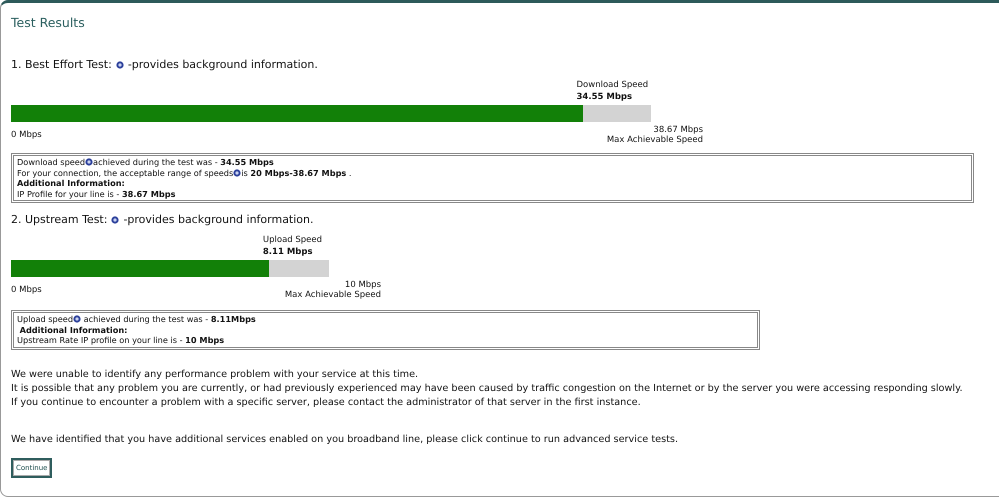 Image resolution: width=999 pixels, height=504 pixels. Describe the element at coordinates (59, 219) in the screenshot. I see `test-heading: 2. Upstream Test:` at that location.